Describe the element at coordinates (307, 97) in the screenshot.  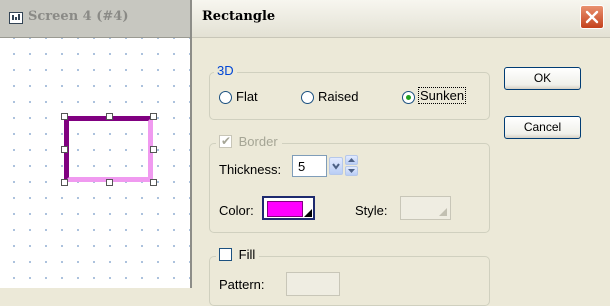
I see `raised-radio` at that location.